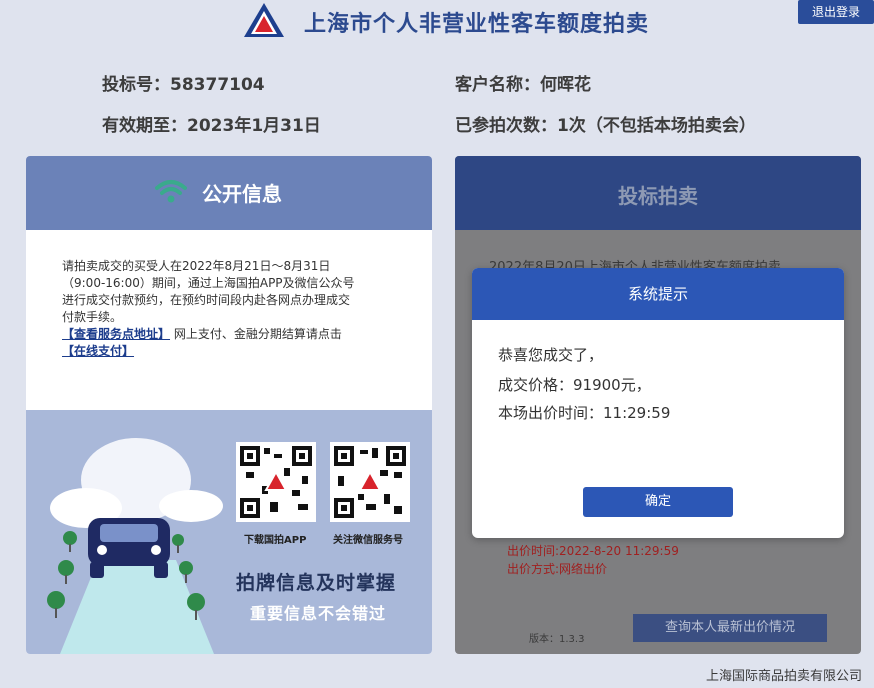 The height and width of the screenshot is (688, 874). What do you see at coordinates (584, 413) in the screenshot?
I see `dialog-bid-time: 本场出价时间：11:29:59` at bounding box center [584, 413].